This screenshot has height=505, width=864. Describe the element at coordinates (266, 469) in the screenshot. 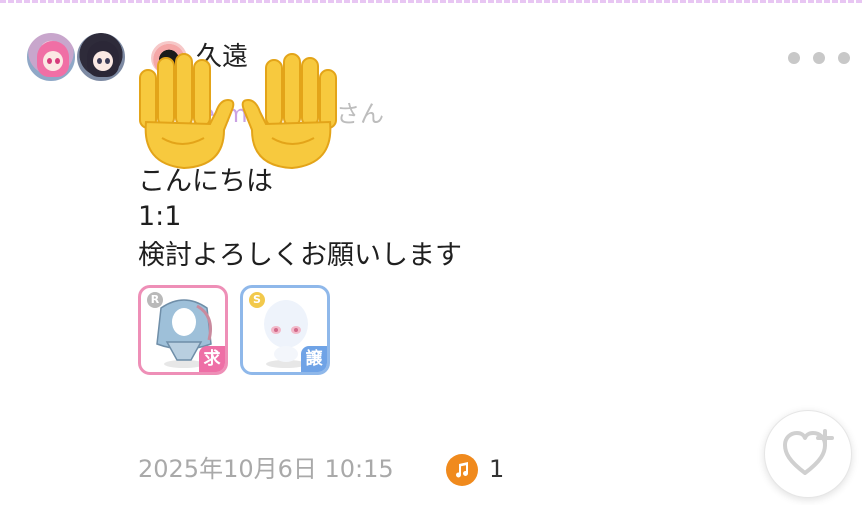

I see `post-timestamp: 2025年10月6日 10:15` at that location.